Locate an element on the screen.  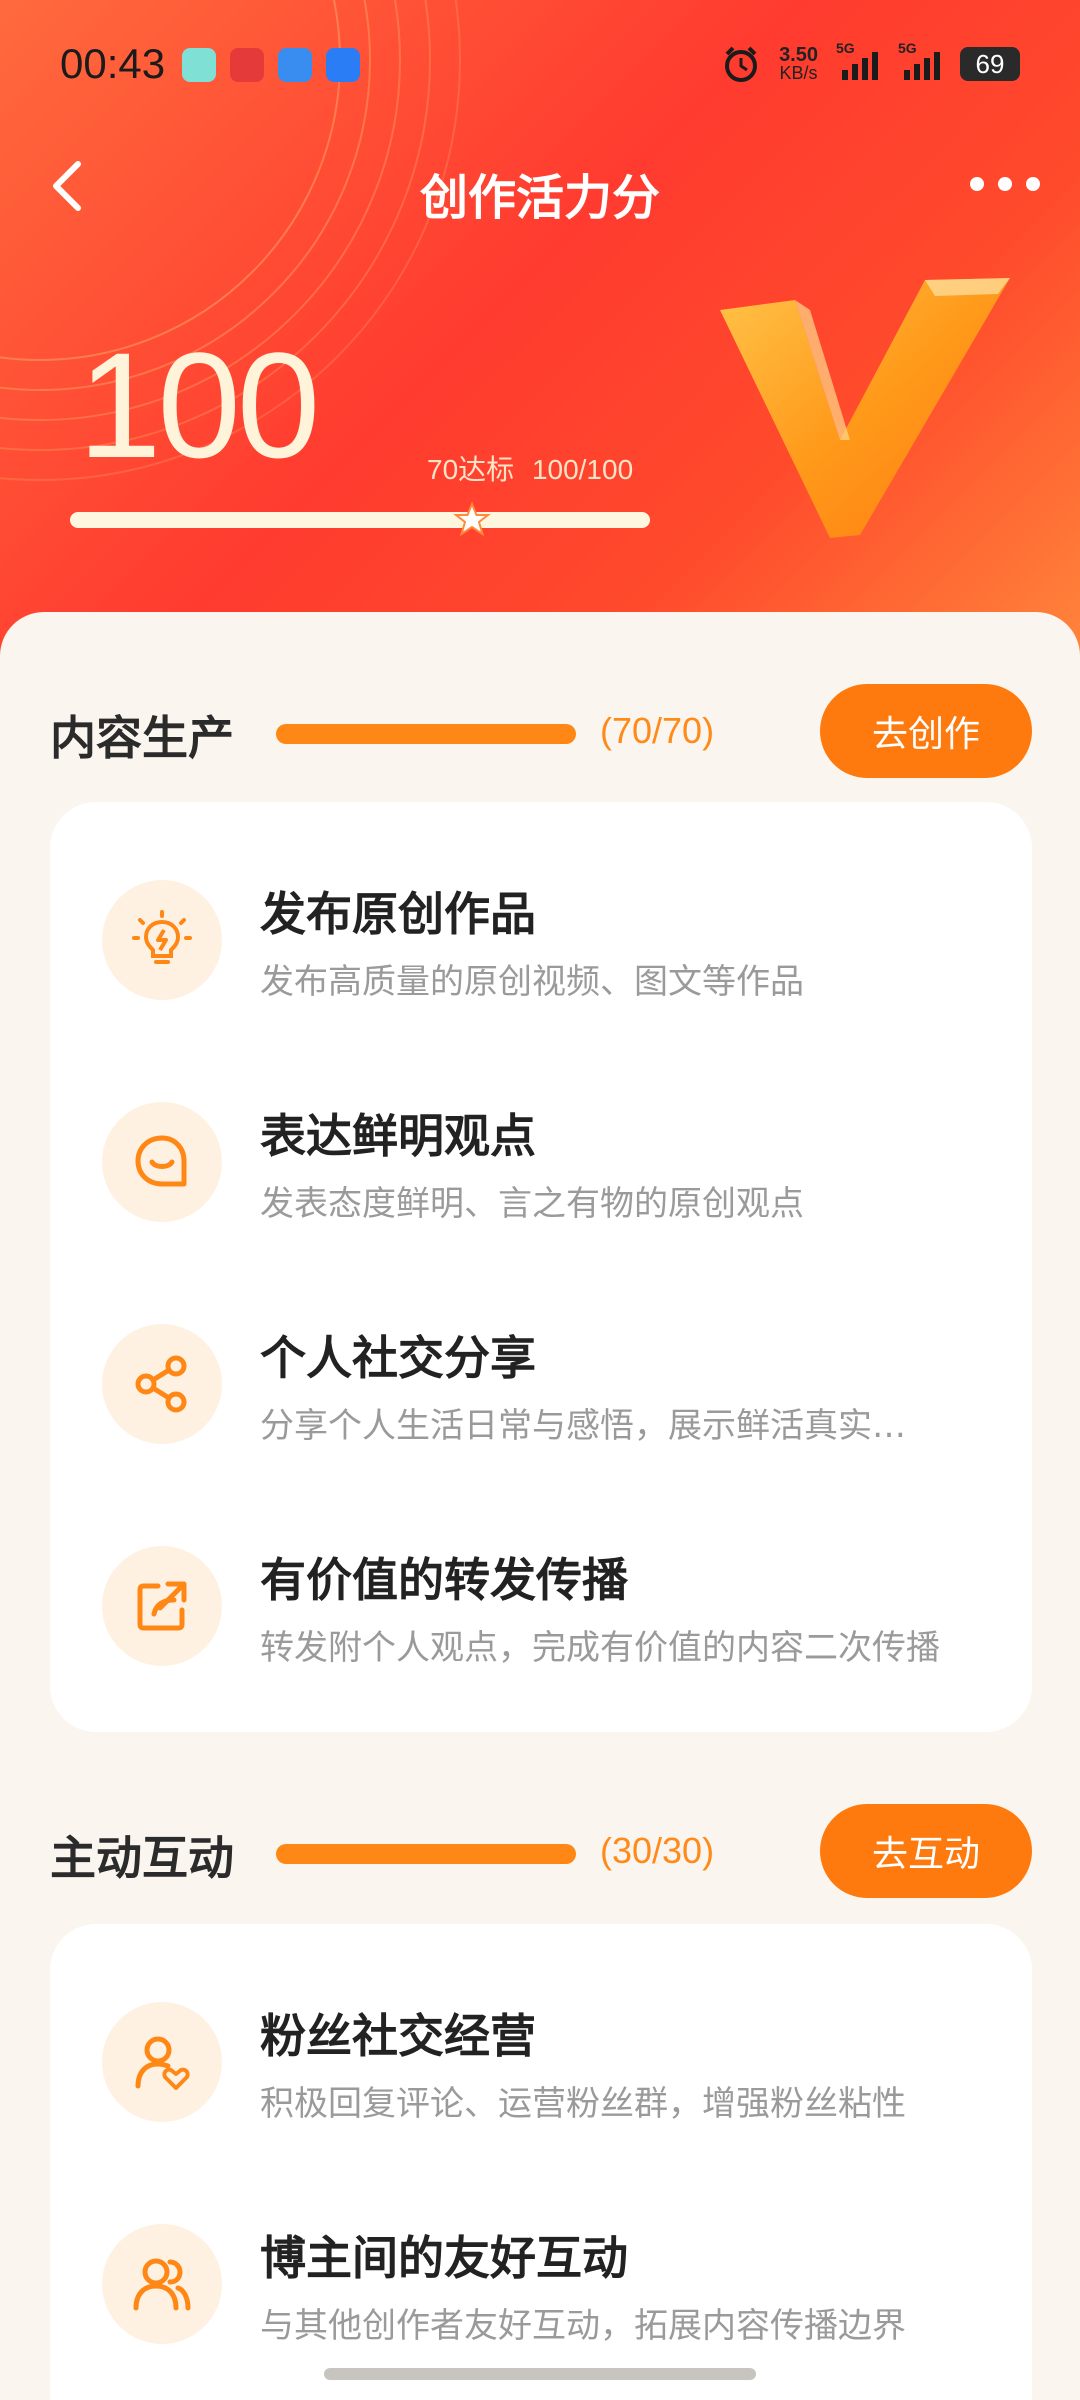
page-title: 创作活力分 is located at coordinates (539, 198).